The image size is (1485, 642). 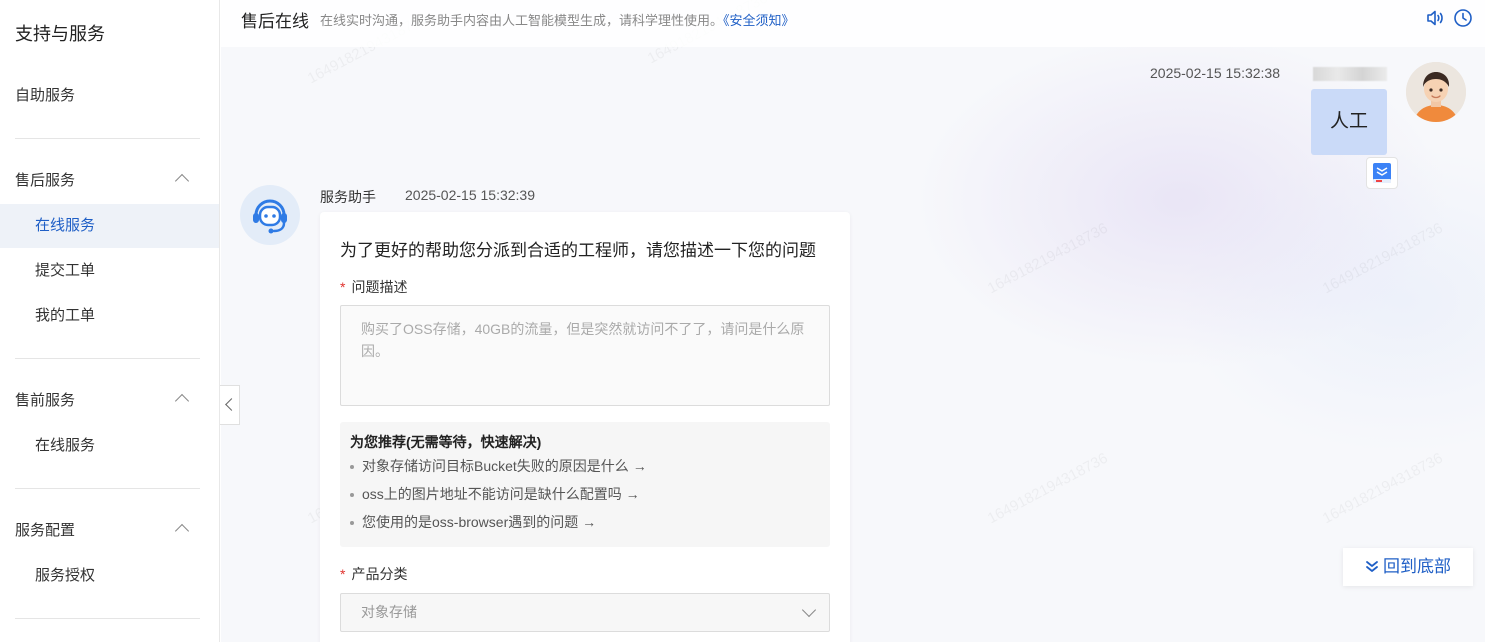 What do you see at coordinates (45, 530) in the screenshot?
I see `sidebar-group-label: 服务配置` at bounding box center [45, 530].